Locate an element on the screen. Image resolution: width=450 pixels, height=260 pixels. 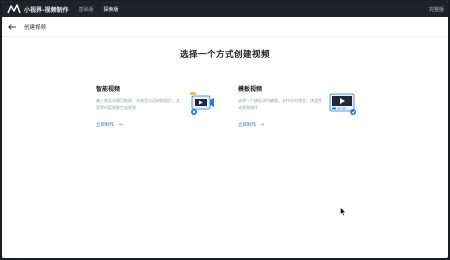
template-video-create-link: 立即制作 → is located at coordinates (251, 125).